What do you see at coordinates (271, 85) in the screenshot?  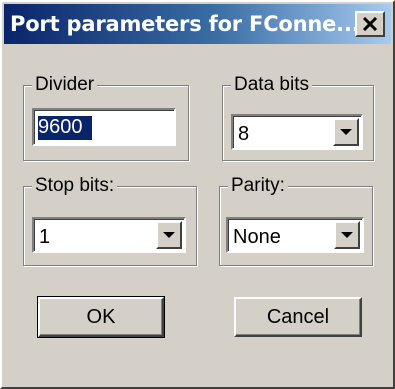 I see `data-bits-label: Data bits` at bounding box center [271, 85].